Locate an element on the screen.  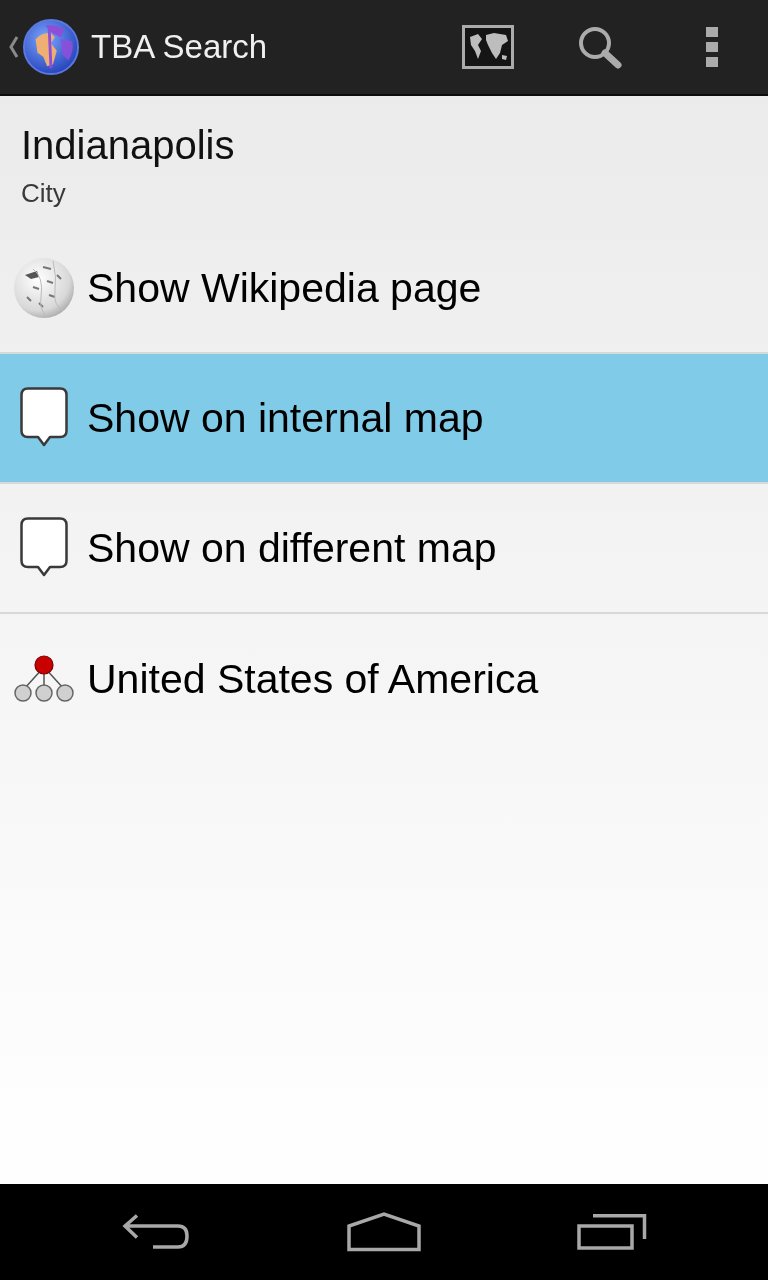
hierarchy-icon is located at coordinates (43, 679).